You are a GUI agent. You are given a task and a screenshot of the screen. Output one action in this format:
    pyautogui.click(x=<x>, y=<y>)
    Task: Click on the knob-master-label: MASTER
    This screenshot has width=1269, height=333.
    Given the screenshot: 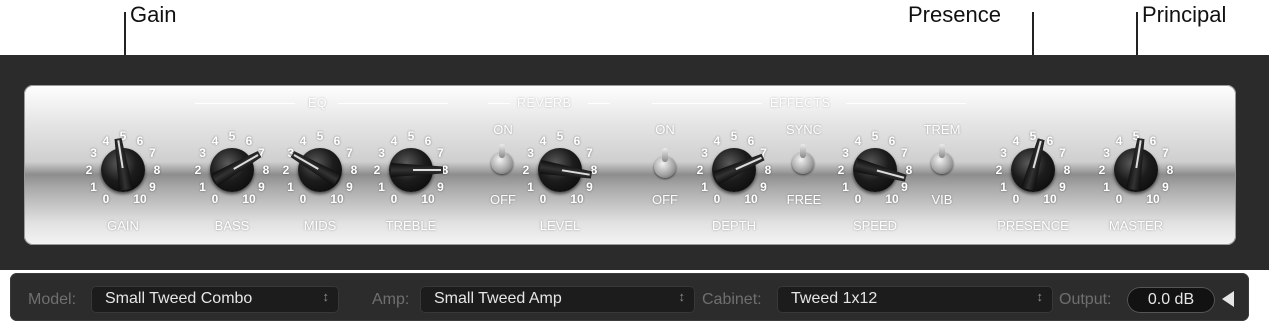 What is the action you would take?
    pyautogui.click(x=1136, y=225)
    